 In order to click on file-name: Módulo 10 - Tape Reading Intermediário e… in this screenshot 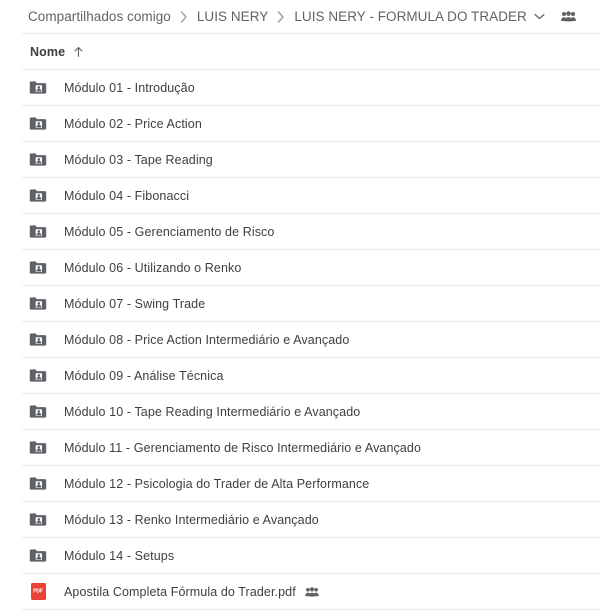, I will do `click(212, 412)`.